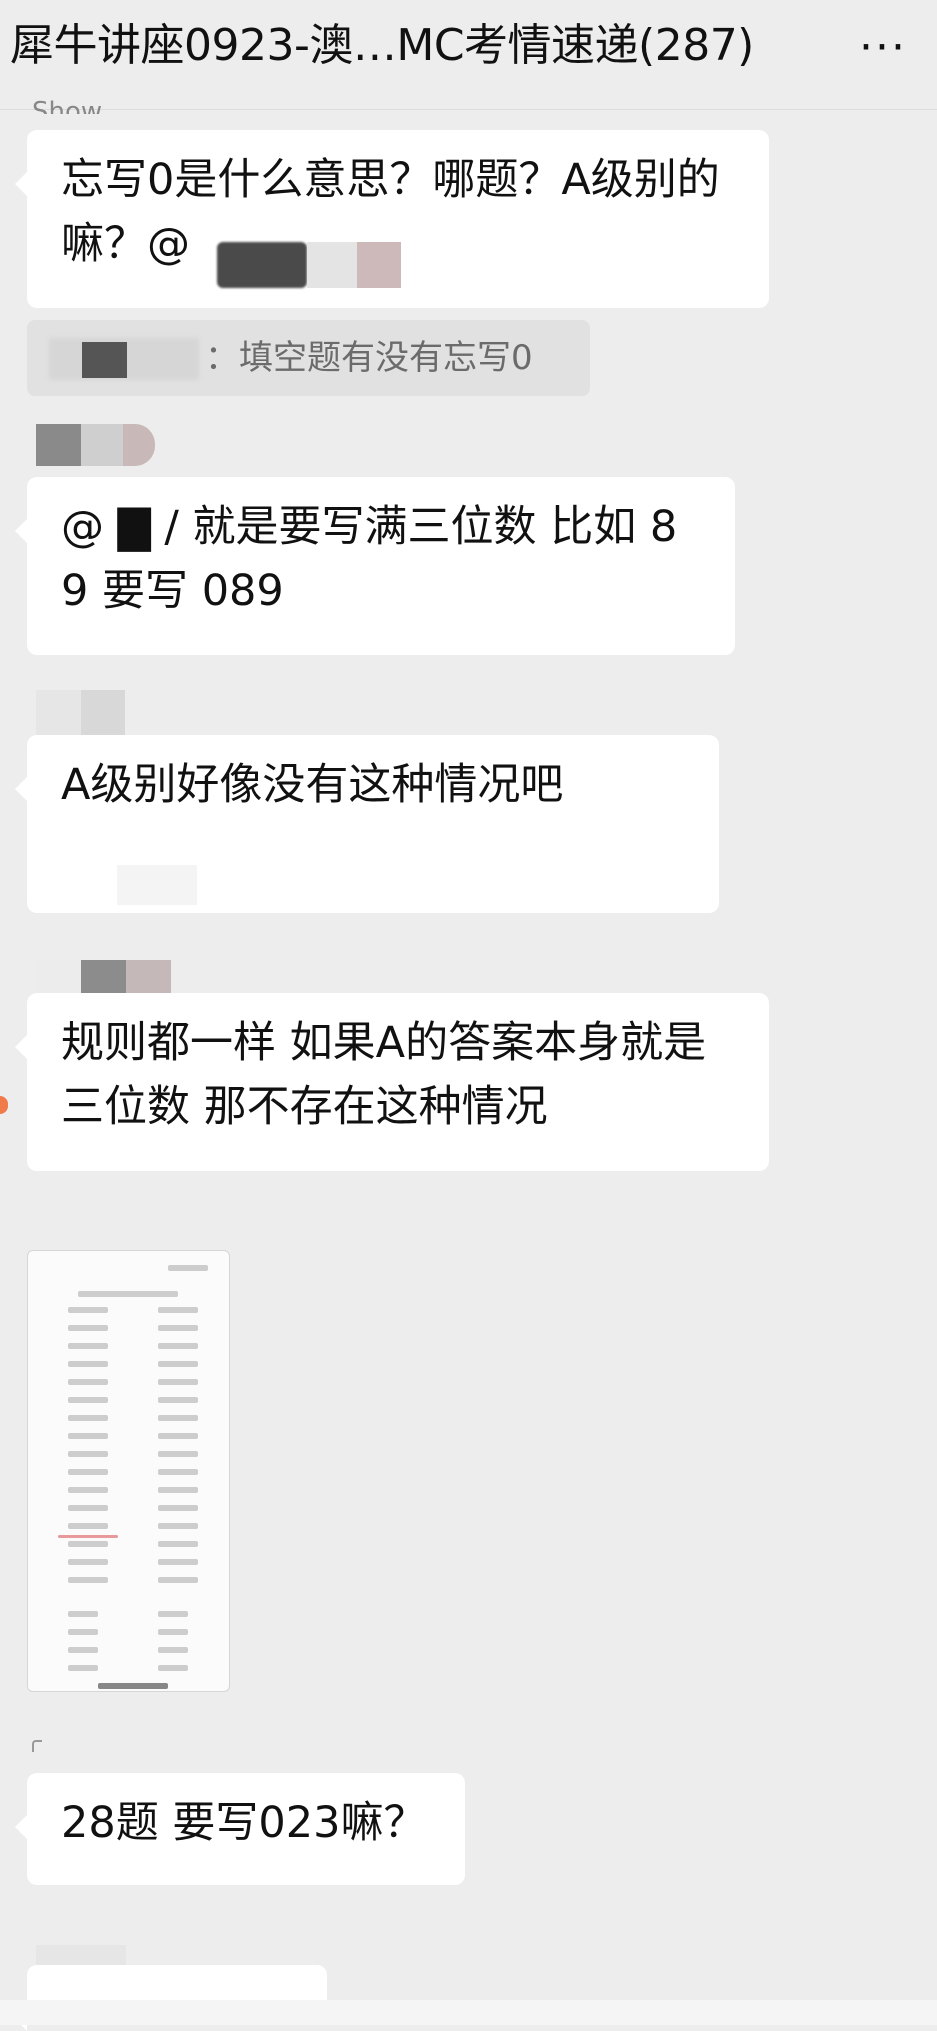 This screenshot has height=2031, width=937. Describe the element at coordinates (369, 559) in the screenshot. I see `message-text: @ ▇ / 就是要写满三位数 比如 89 要写 089` at that location.